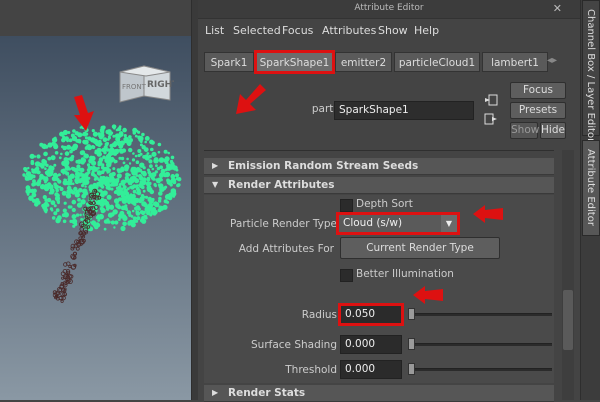 The height and width of the screenshot is (402, 600). Describe the element at coordinates (286, 249) in the screenshot. I see `add-attributes-label: Add Attributes For` at that location.